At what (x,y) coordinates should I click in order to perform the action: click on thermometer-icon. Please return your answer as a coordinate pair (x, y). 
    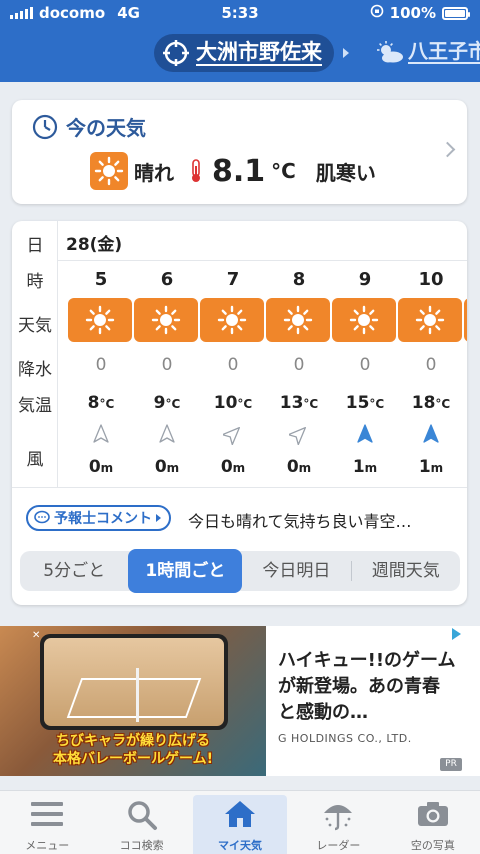
    Looking at the image, I should click on (196, 170).